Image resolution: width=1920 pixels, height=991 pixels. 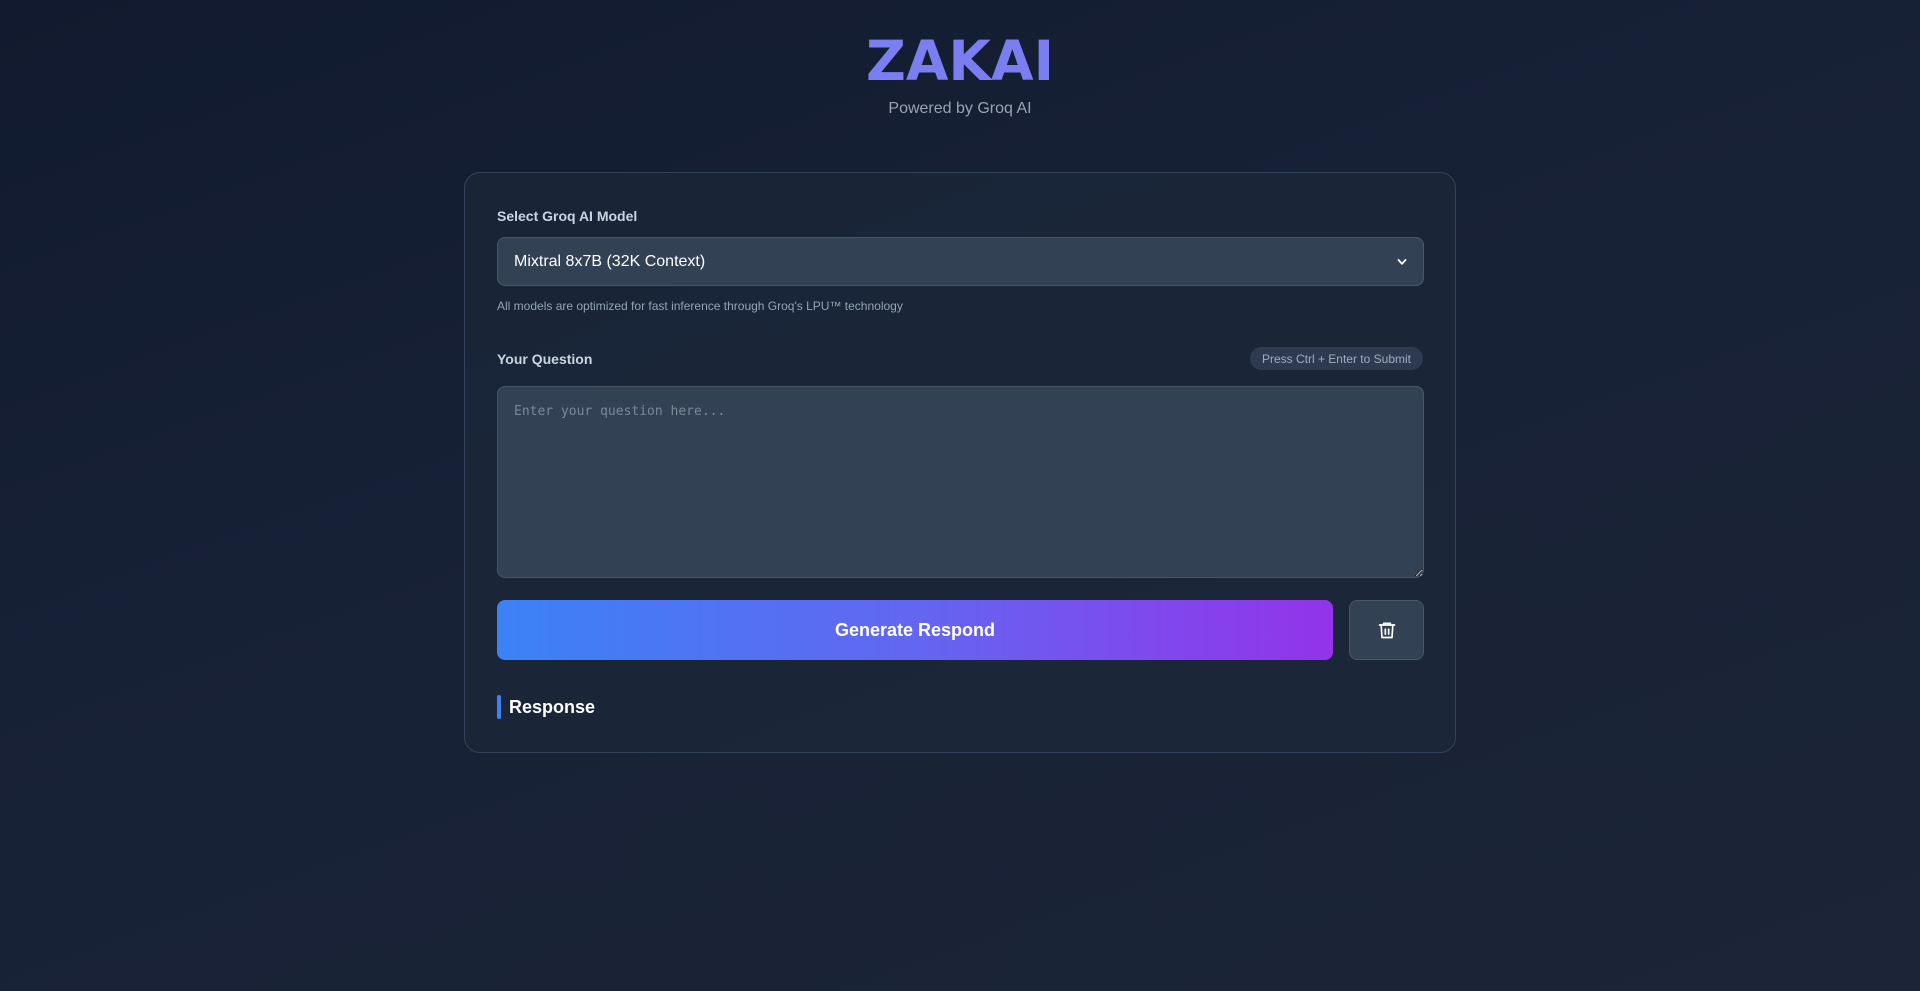 I want to click on question-label: Your Question, so click(x=545, y=359).